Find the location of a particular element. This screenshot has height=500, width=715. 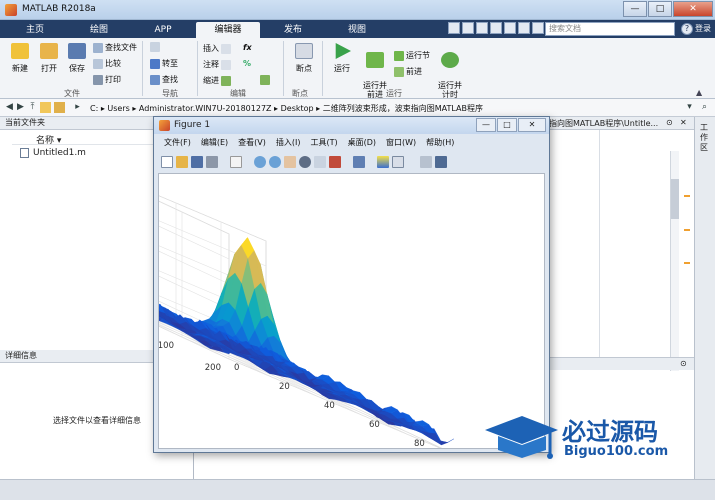

x-tick-label: 0 is located at coordinates (236, 368).